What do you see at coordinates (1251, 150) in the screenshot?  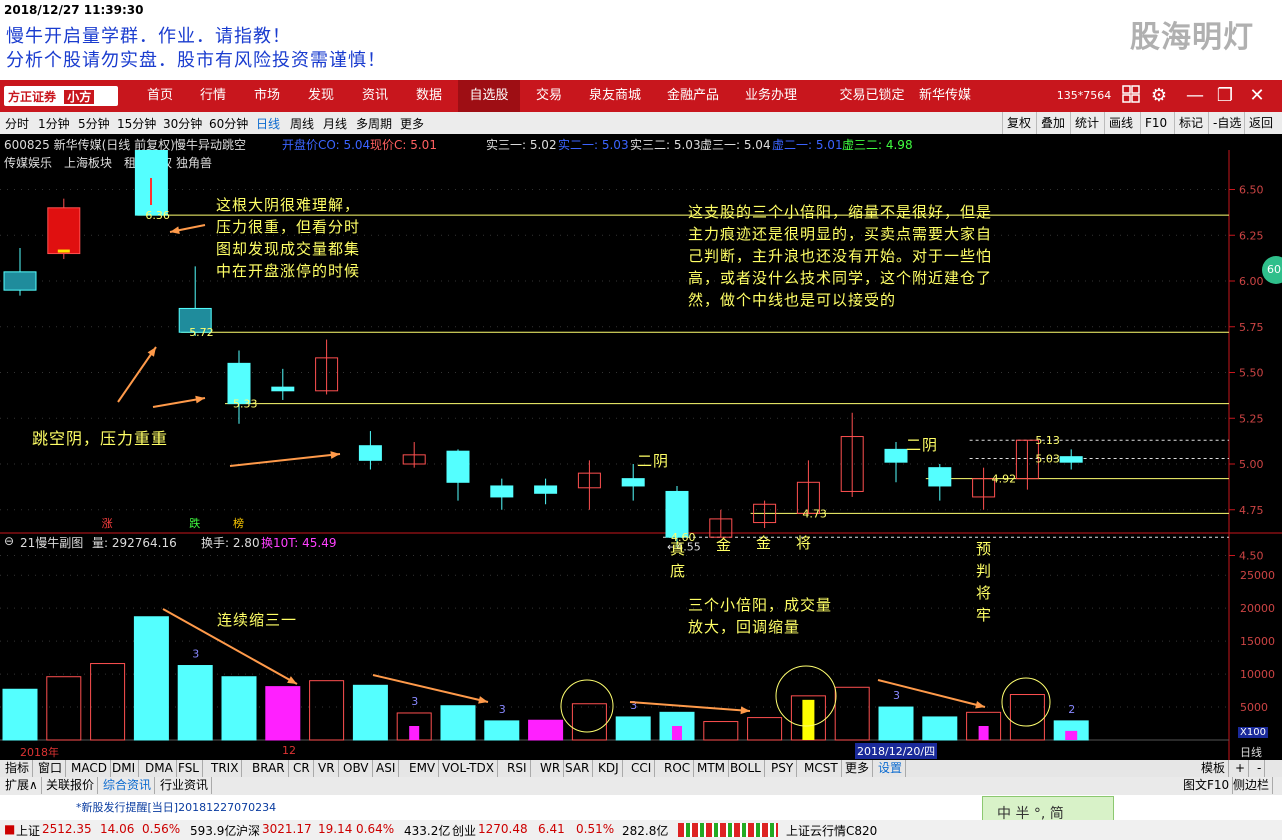 I see `axis-tick-label: 6.75` at bounding box center [1251, 150].